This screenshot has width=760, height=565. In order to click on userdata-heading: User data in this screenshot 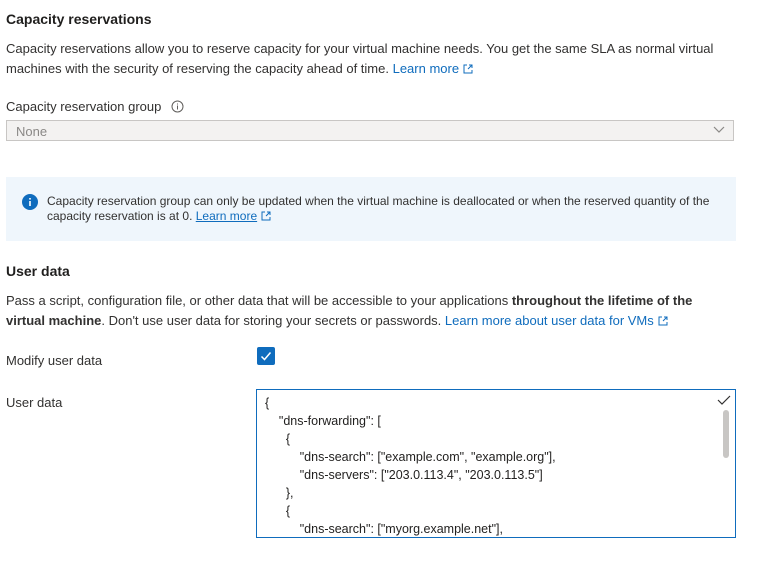, I will do `click(38, 271)`.